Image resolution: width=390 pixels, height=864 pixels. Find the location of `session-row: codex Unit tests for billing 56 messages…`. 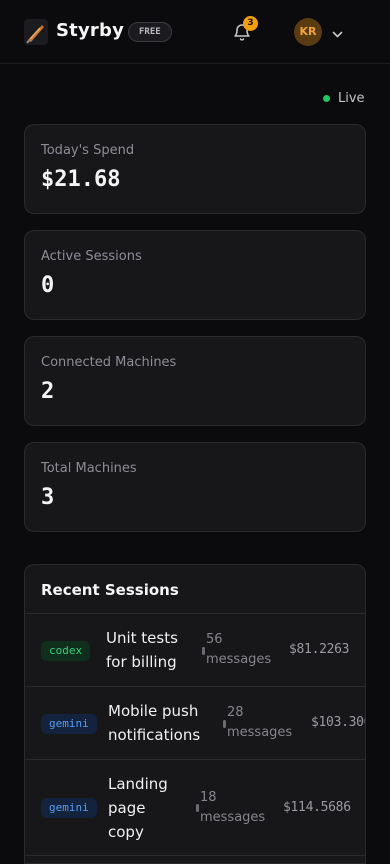

session-row: codex Unit tests for billing 56 messages… is located at coordinates (195, 650).